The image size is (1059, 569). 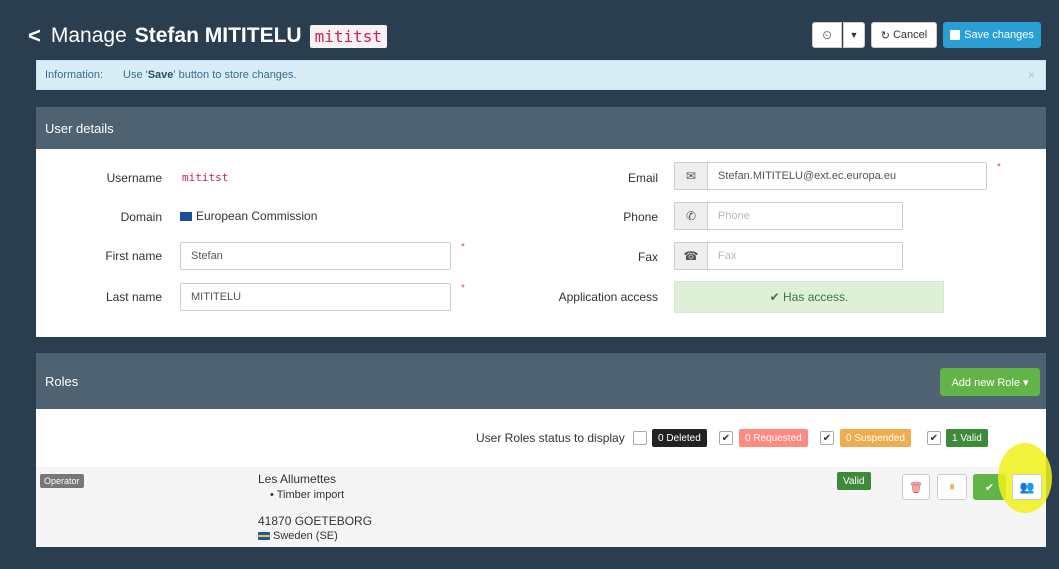 I want to click on email-label: Email, so click(x=642, y=178).